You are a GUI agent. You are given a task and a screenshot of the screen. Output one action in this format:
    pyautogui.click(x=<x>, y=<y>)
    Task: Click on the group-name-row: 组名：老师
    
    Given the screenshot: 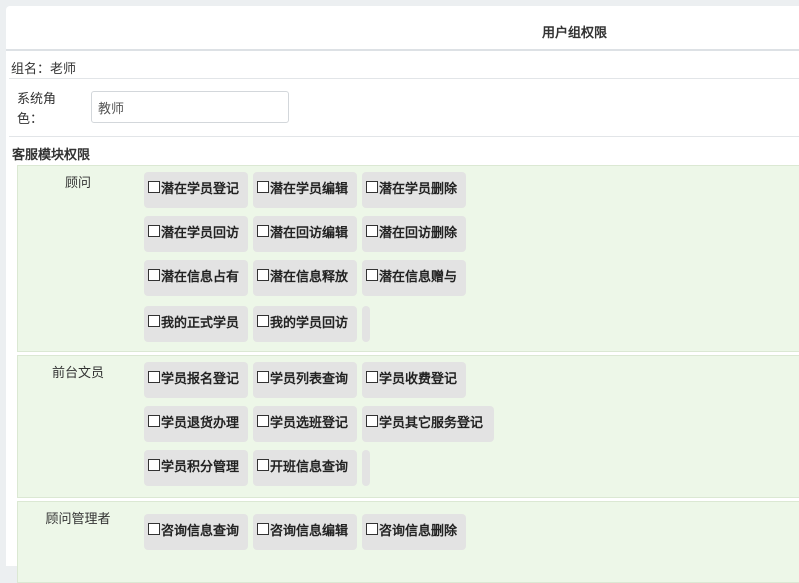 What is the action you would take?
    pyautogui.click(x=43, y=67)
    